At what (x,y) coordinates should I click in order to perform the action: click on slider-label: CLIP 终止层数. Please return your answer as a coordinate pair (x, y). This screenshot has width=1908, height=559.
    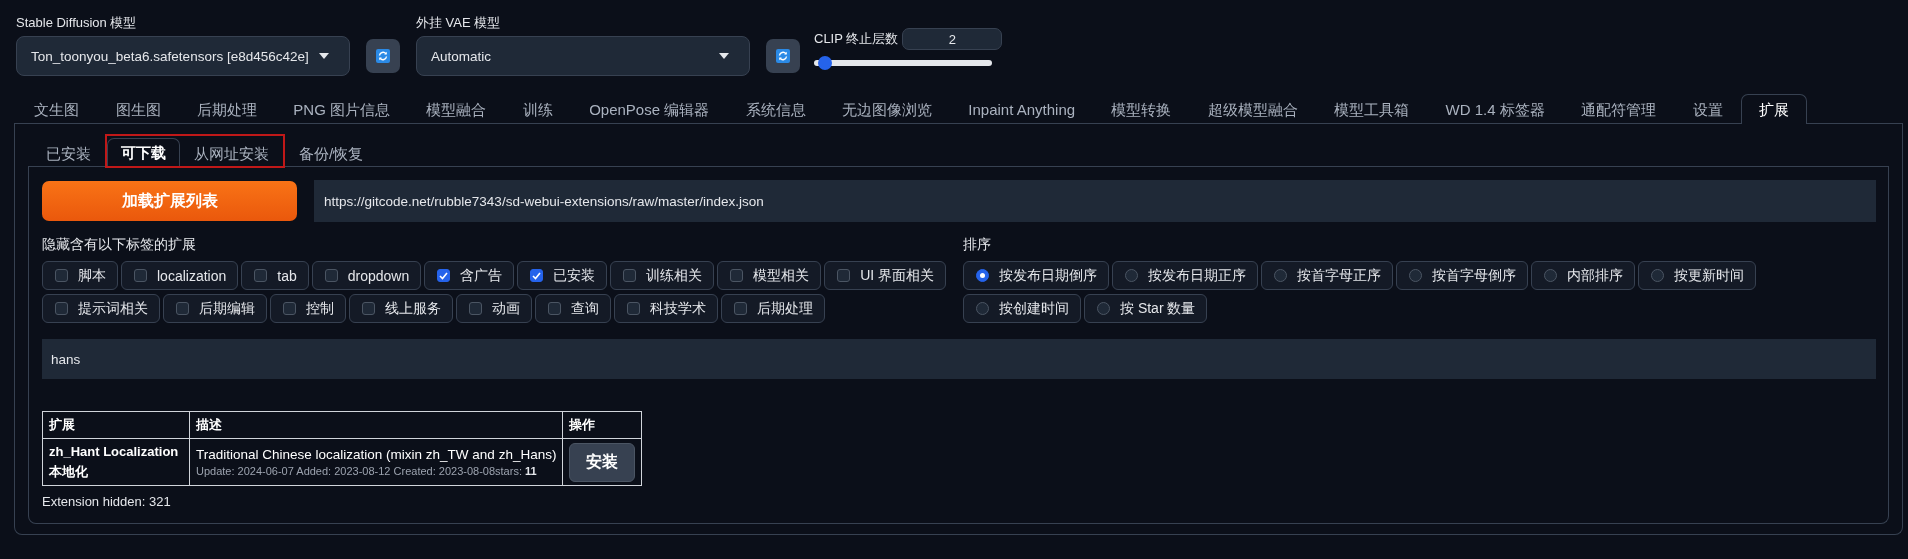
    Looking at the image, I should click on (856, 39).